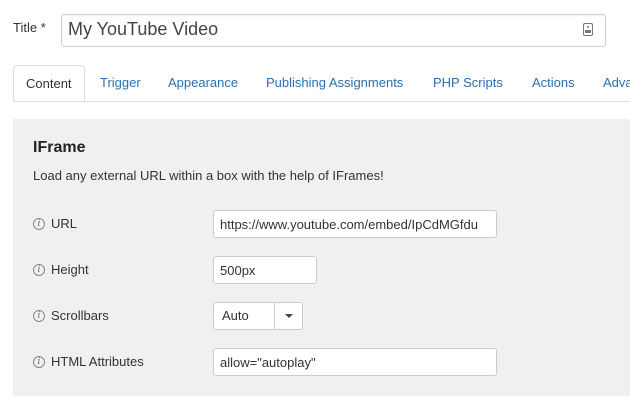 The width and height of the screenshot is (630, 412). What do you see at coordinates (315, 29) in the screenshot?
I see `title-input` at bounding box center [315, 29].